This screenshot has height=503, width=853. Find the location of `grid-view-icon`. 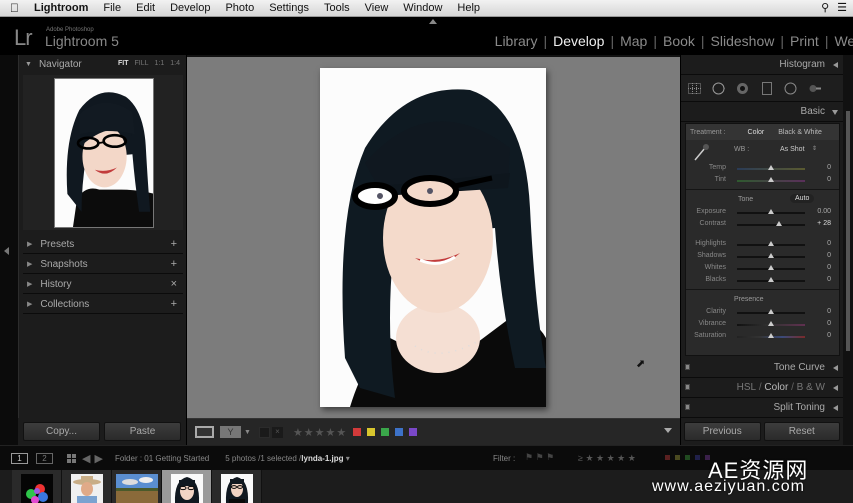

grid-view-icon is located at coordinates (71, 458).